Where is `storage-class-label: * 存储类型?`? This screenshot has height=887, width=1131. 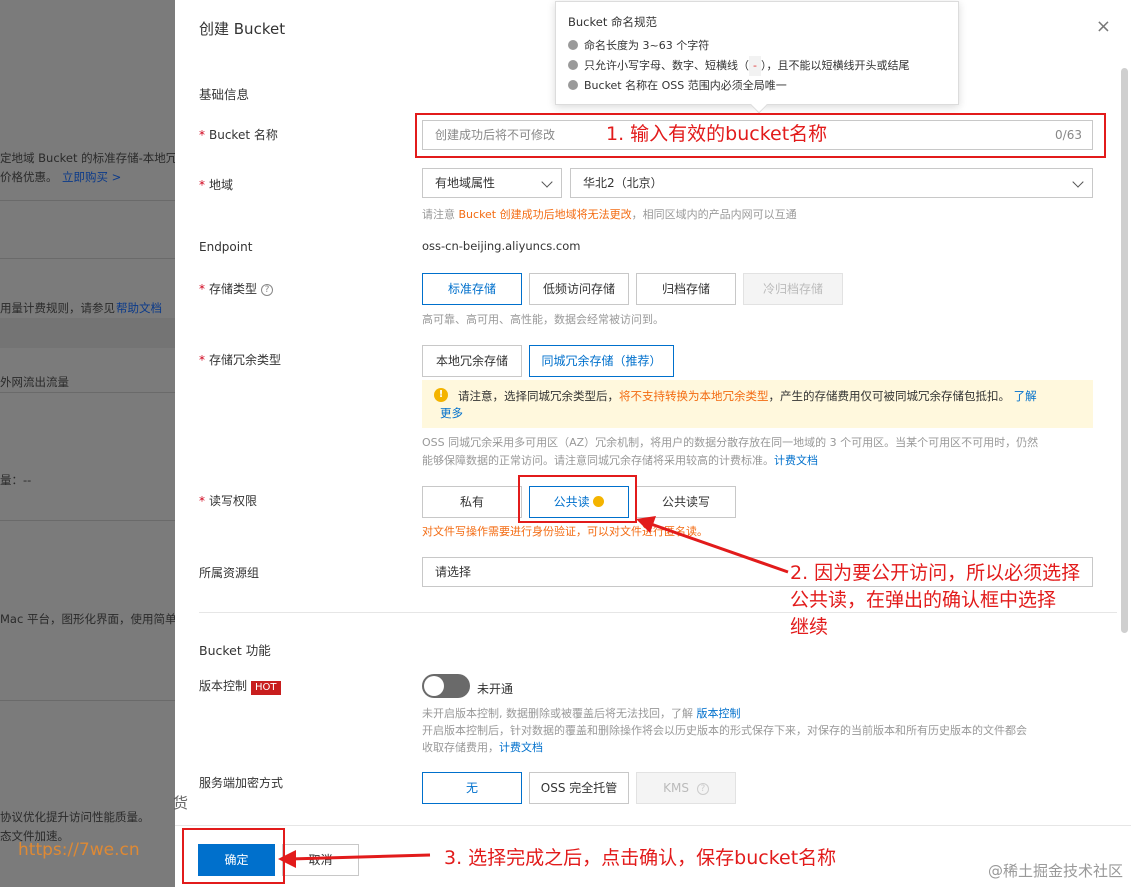 storage-class-label: * 存储类型? is located at coordinates (236, 288).